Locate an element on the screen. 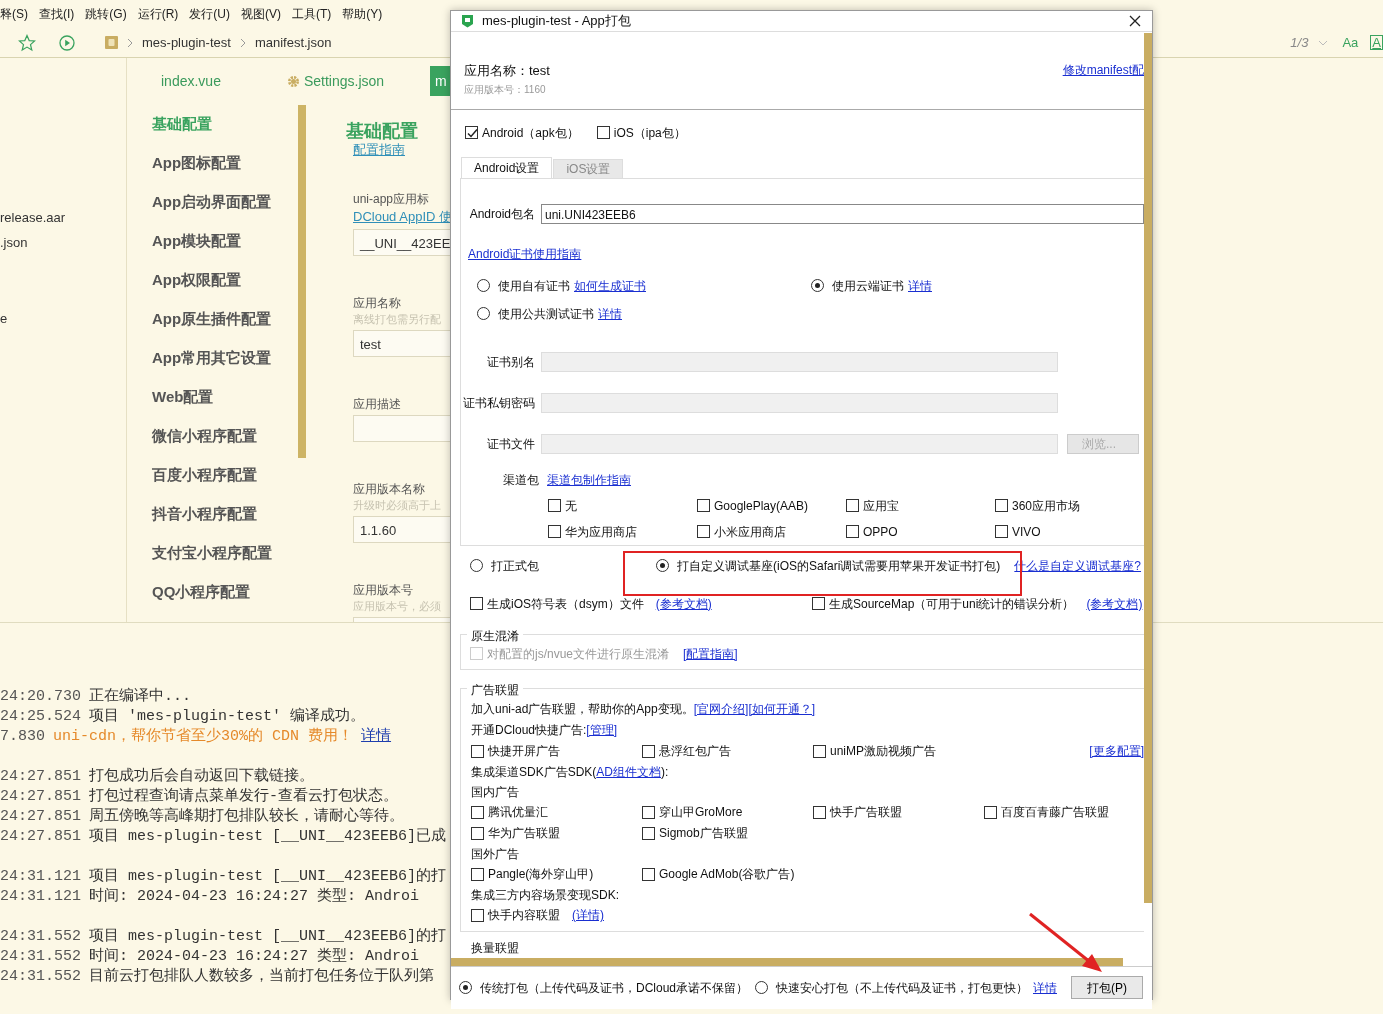 This screenshot has height=1014, width=1383. app-name: 应用名称：test is located at coordinates (507, 70).